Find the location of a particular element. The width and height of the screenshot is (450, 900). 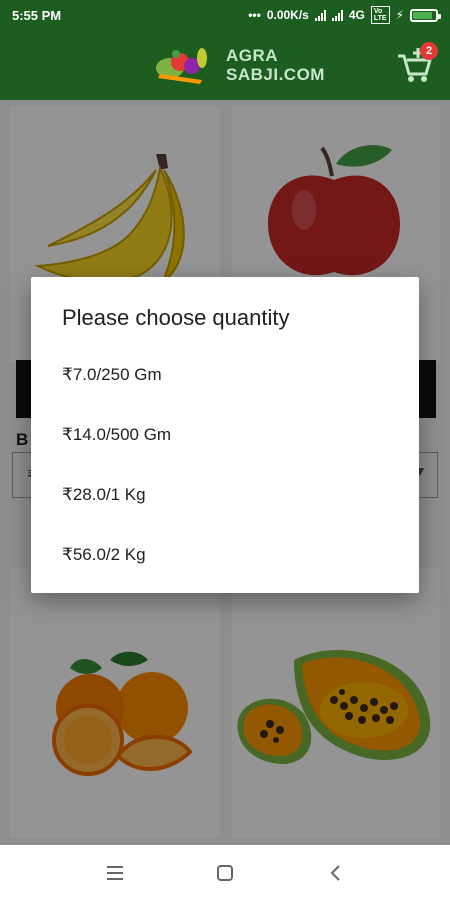

menu-icon is located at coordinates (115, 872).